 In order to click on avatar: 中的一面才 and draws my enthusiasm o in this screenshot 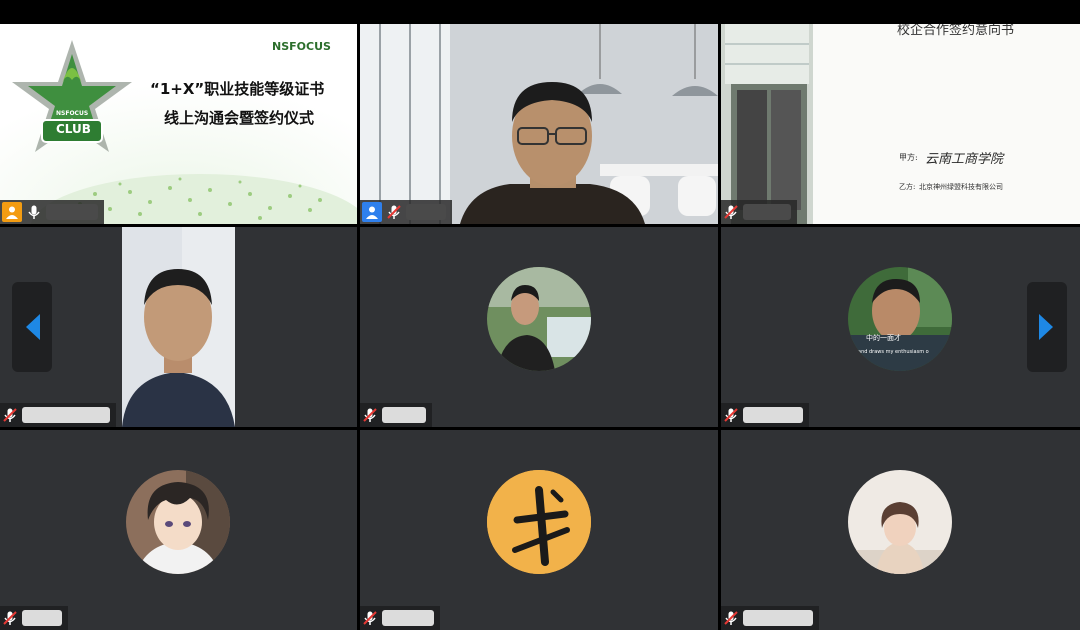, I will do `click(900, 319)`.